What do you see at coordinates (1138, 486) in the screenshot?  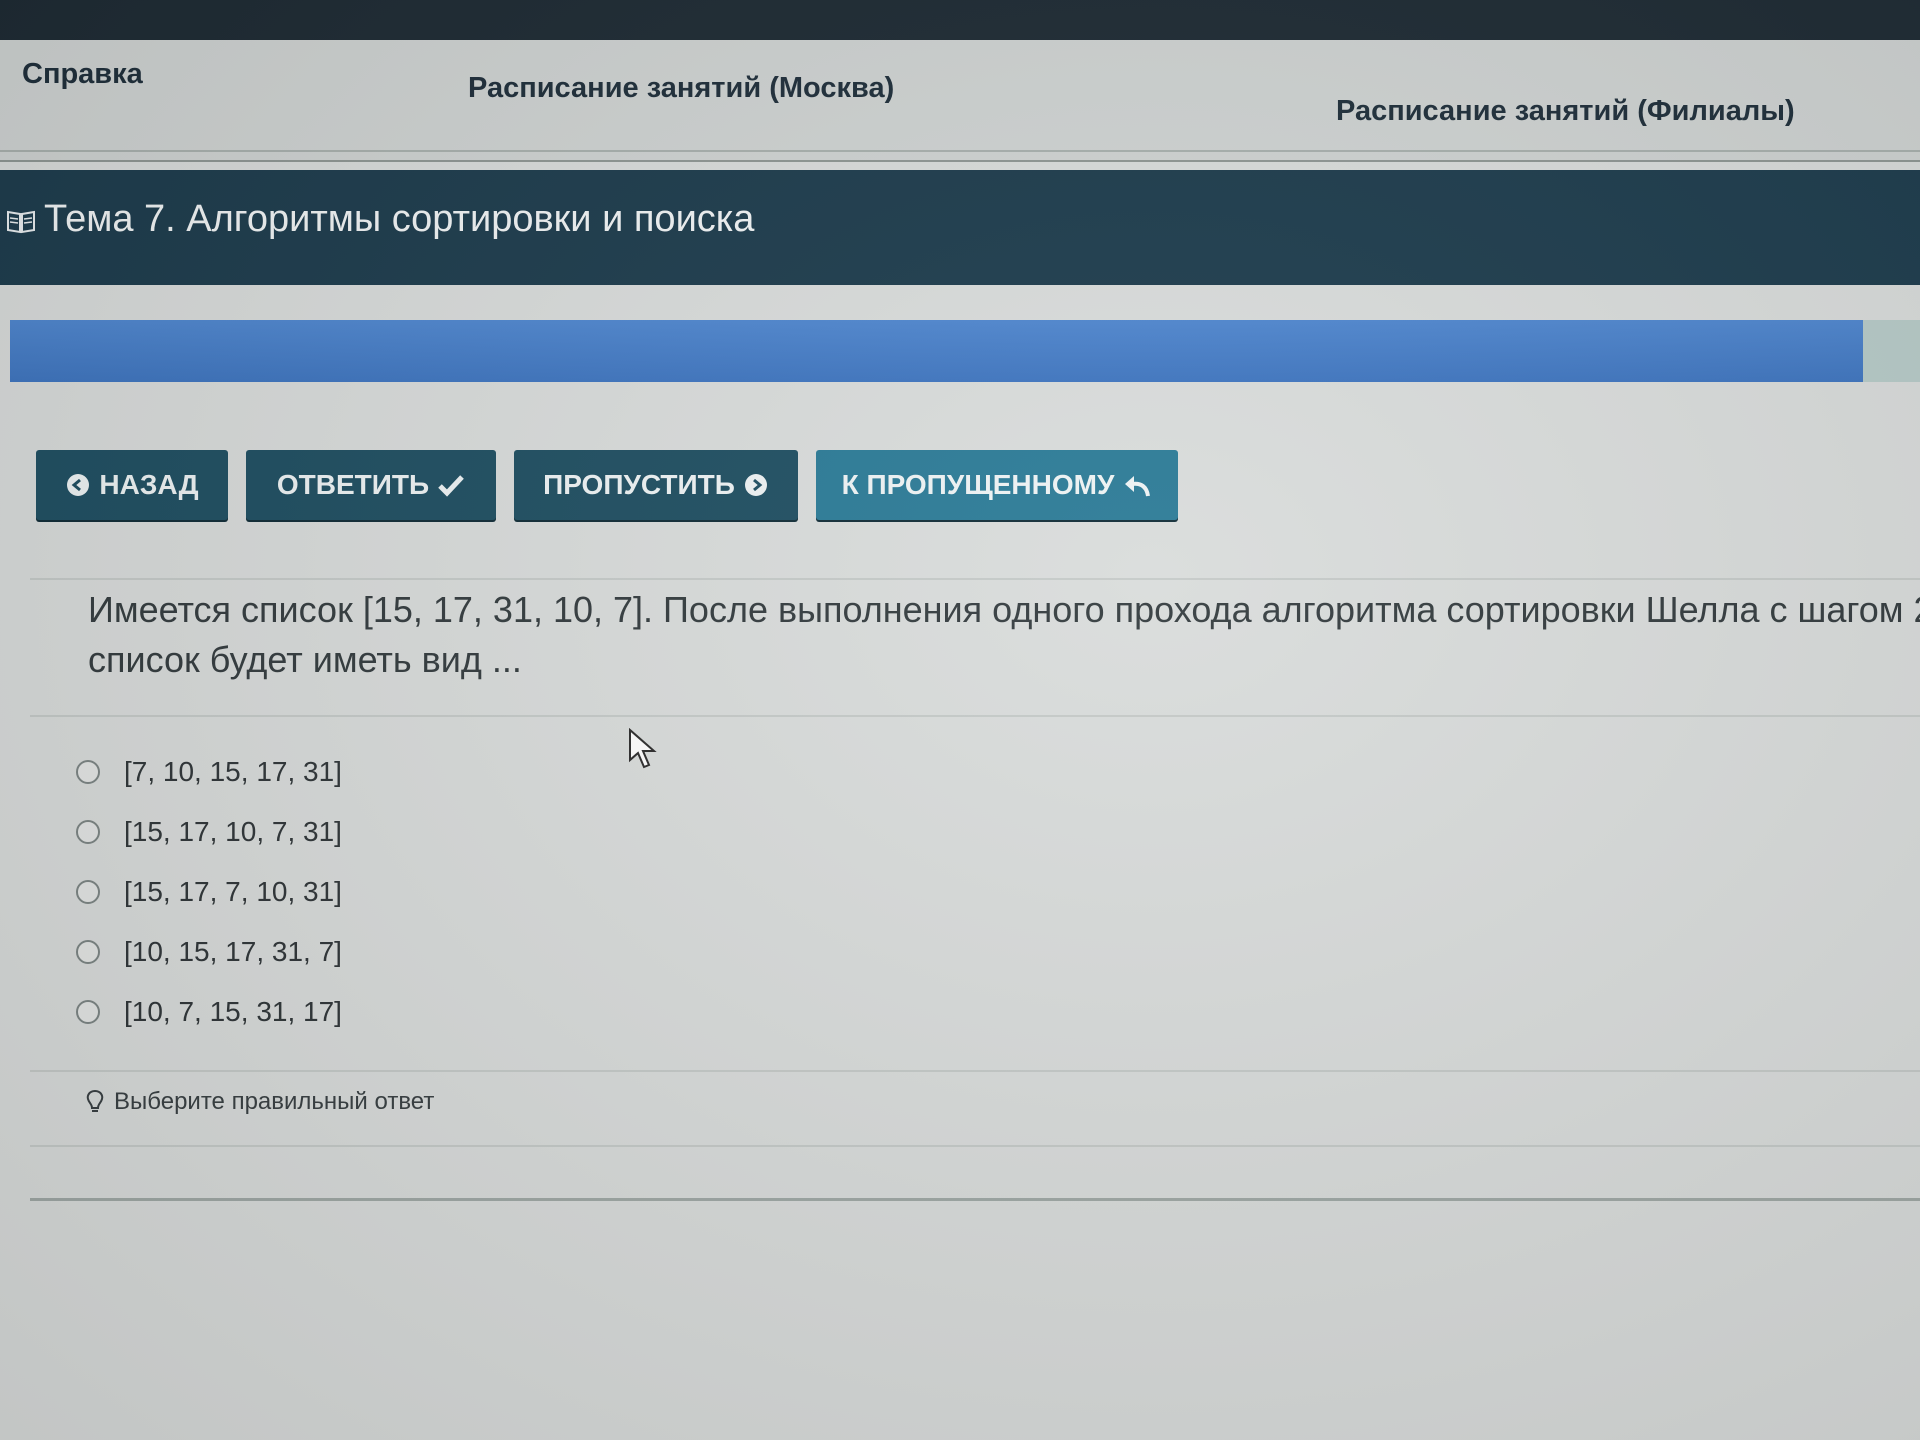 I see `reply-arrow-icon` at bounding box center [1138, 486].